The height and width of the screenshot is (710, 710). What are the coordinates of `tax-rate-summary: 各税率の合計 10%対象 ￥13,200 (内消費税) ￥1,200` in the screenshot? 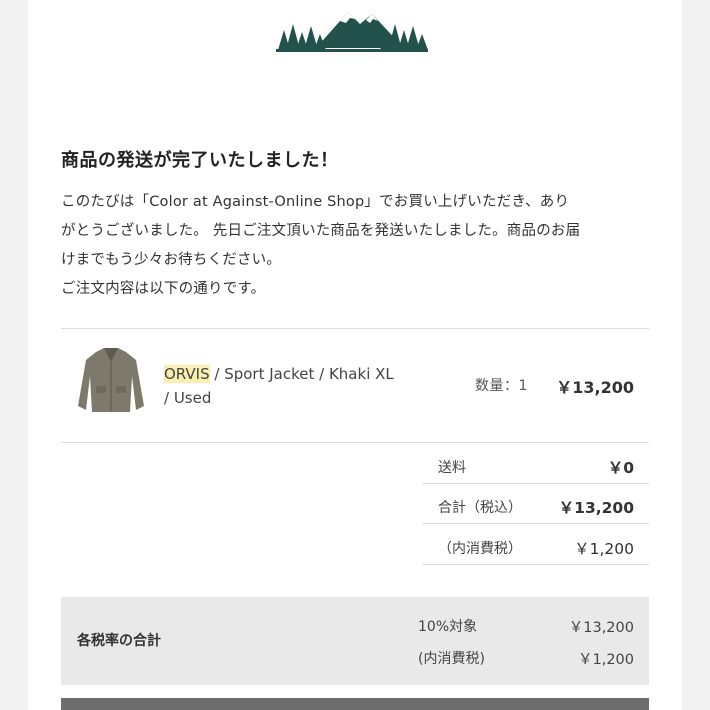 It's located at (355, 641).